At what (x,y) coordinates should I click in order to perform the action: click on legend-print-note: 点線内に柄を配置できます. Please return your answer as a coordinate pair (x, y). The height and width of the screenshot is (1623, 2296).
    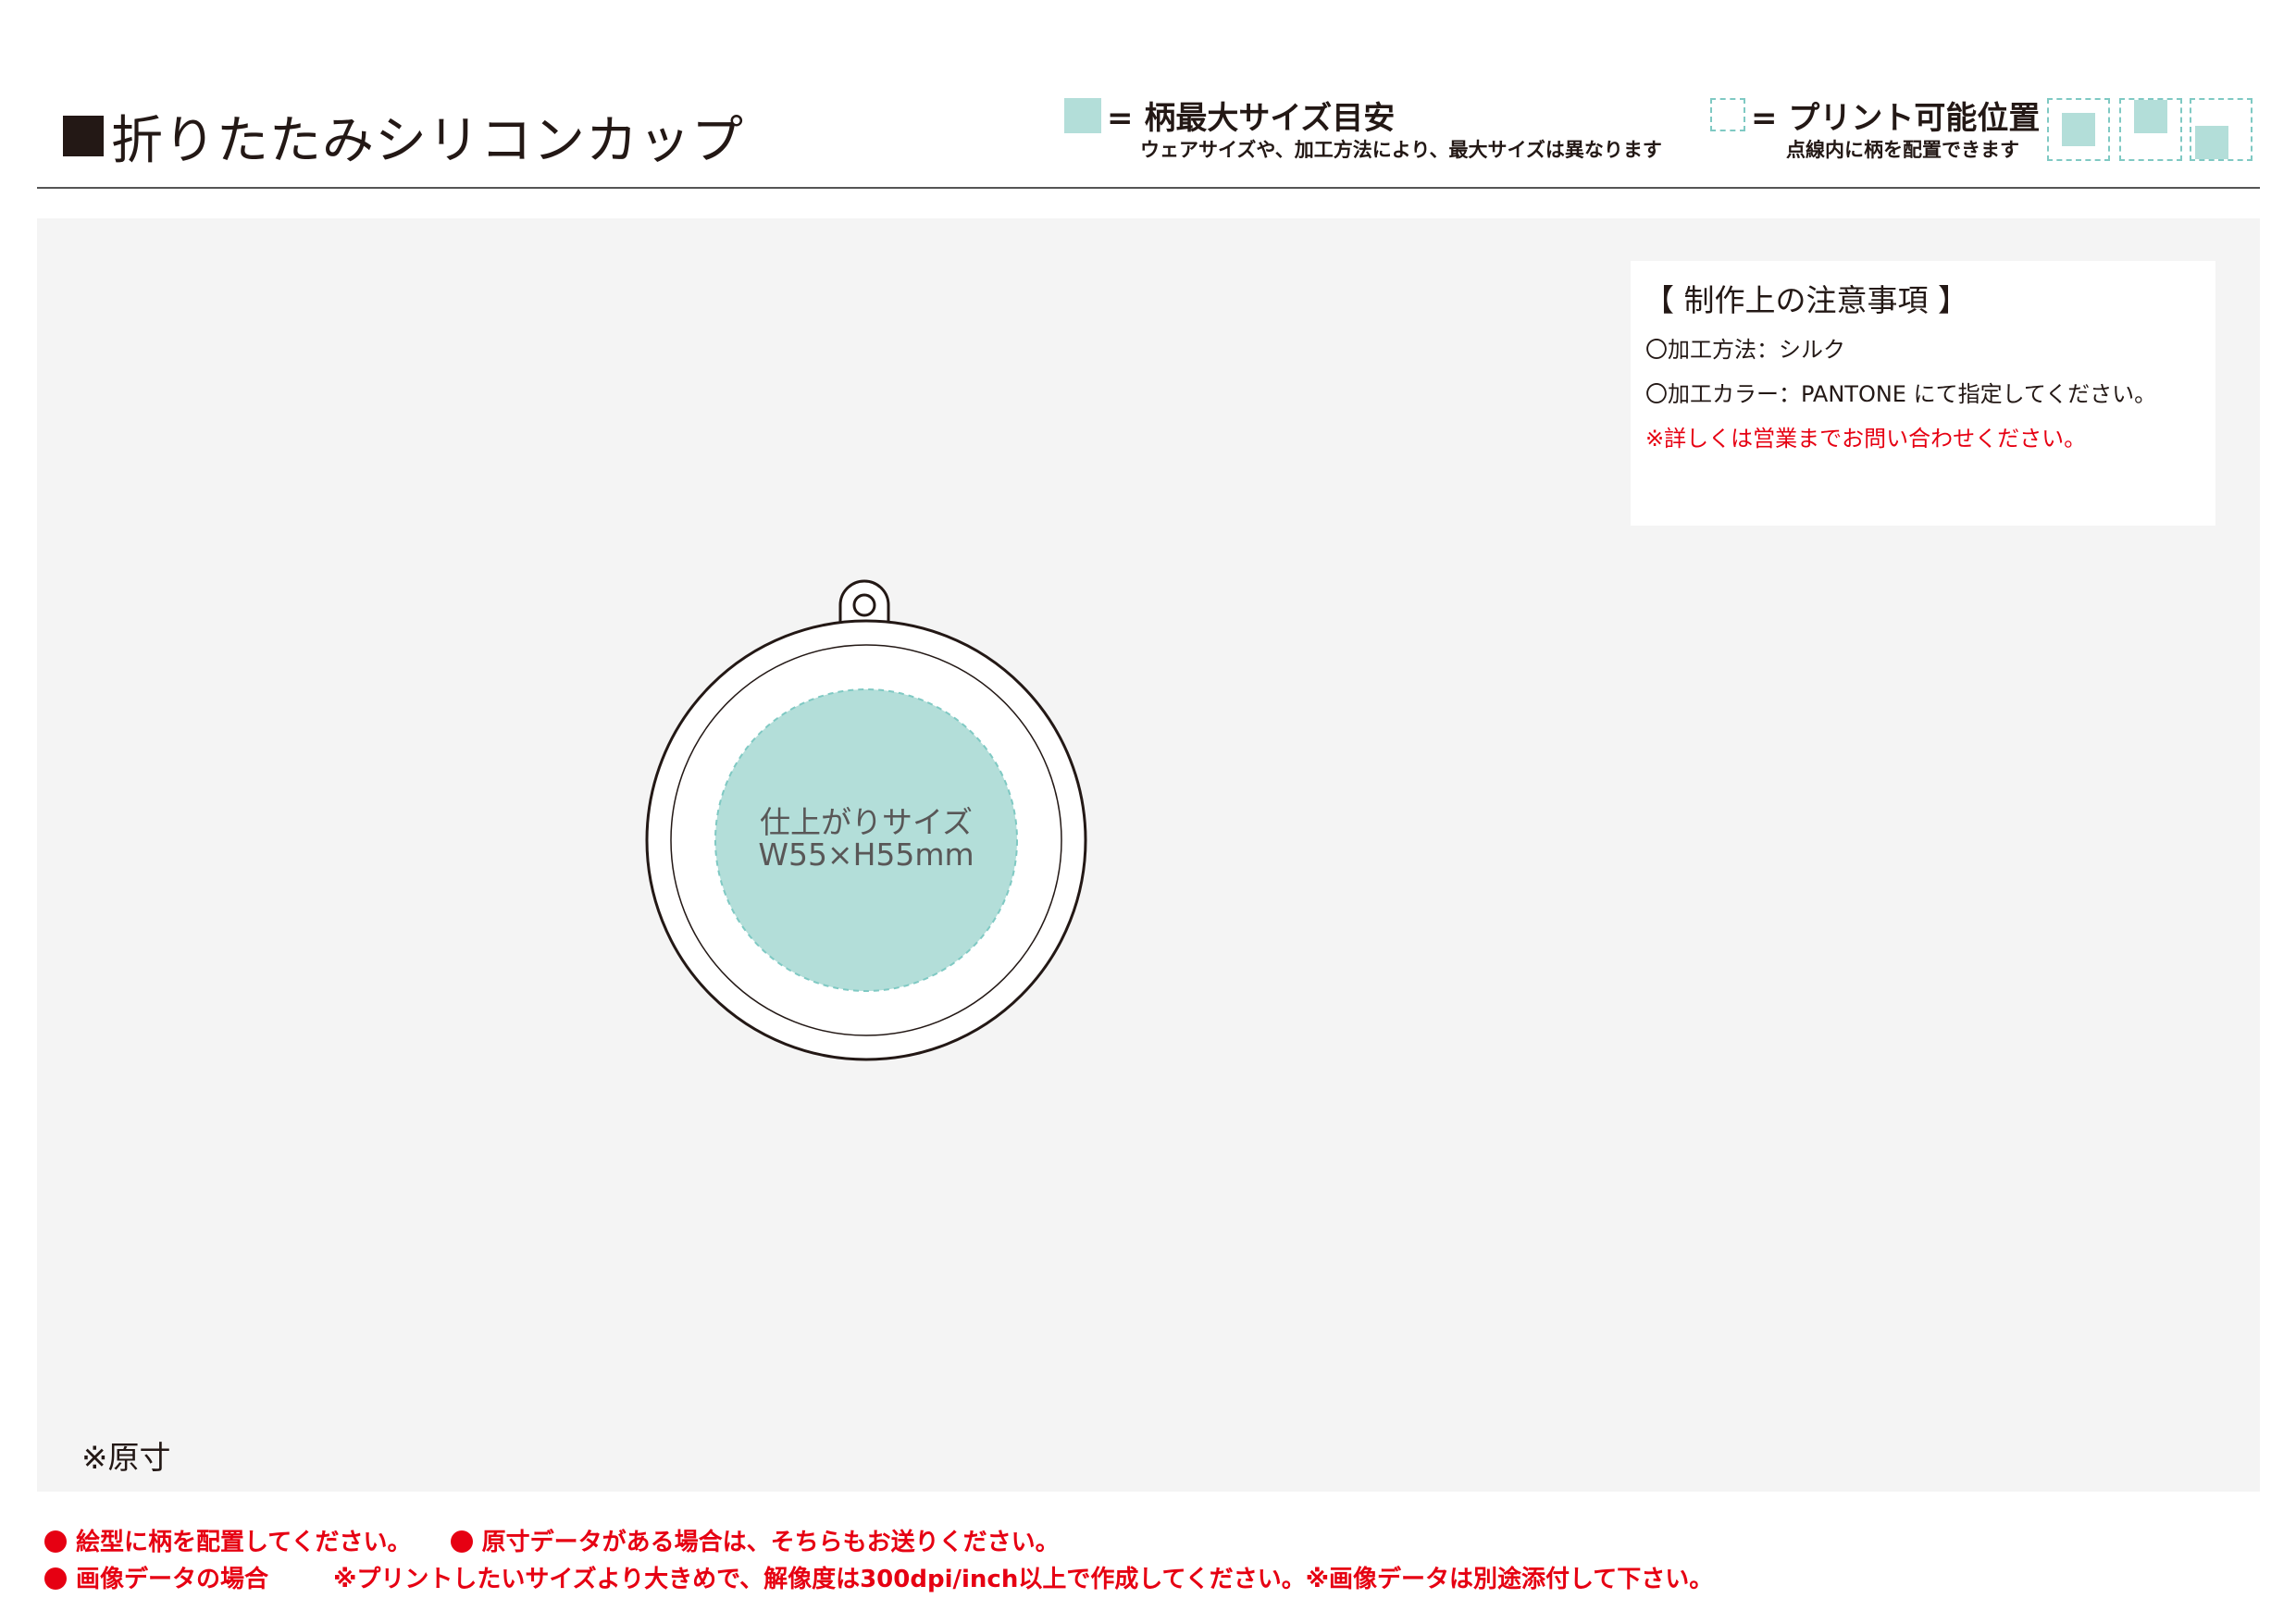
    Looking at the image, I should click on (1903, 150).